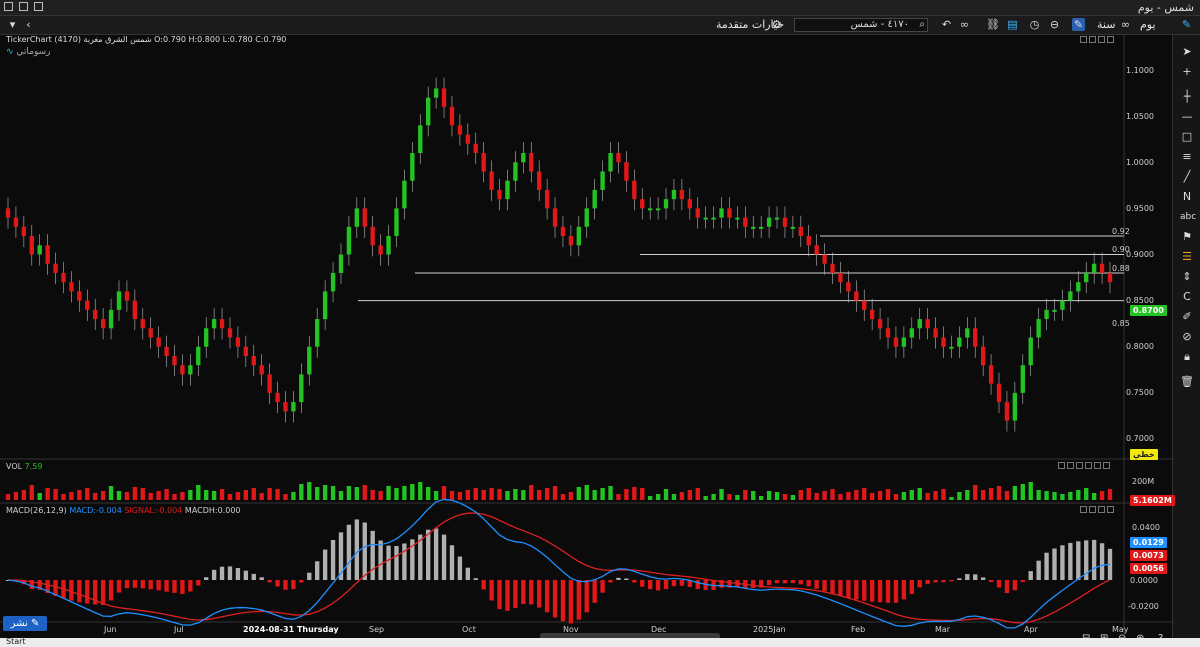 This screenshot has width=1200, height=647. What do you see at coordinates (25, 623) in the screenshot?
I see `publish-button: نشر ✎` at bounding box center [25, 623].